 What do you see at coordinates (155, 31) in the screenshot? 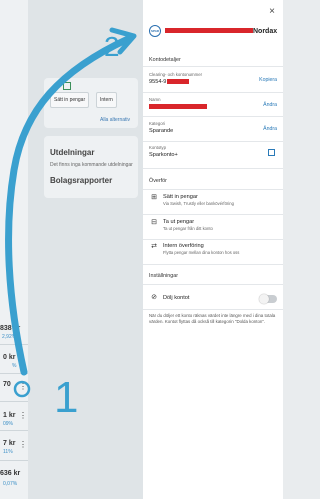
I see `savings-account-icon: SPAR` at bounding box center [155, 31].